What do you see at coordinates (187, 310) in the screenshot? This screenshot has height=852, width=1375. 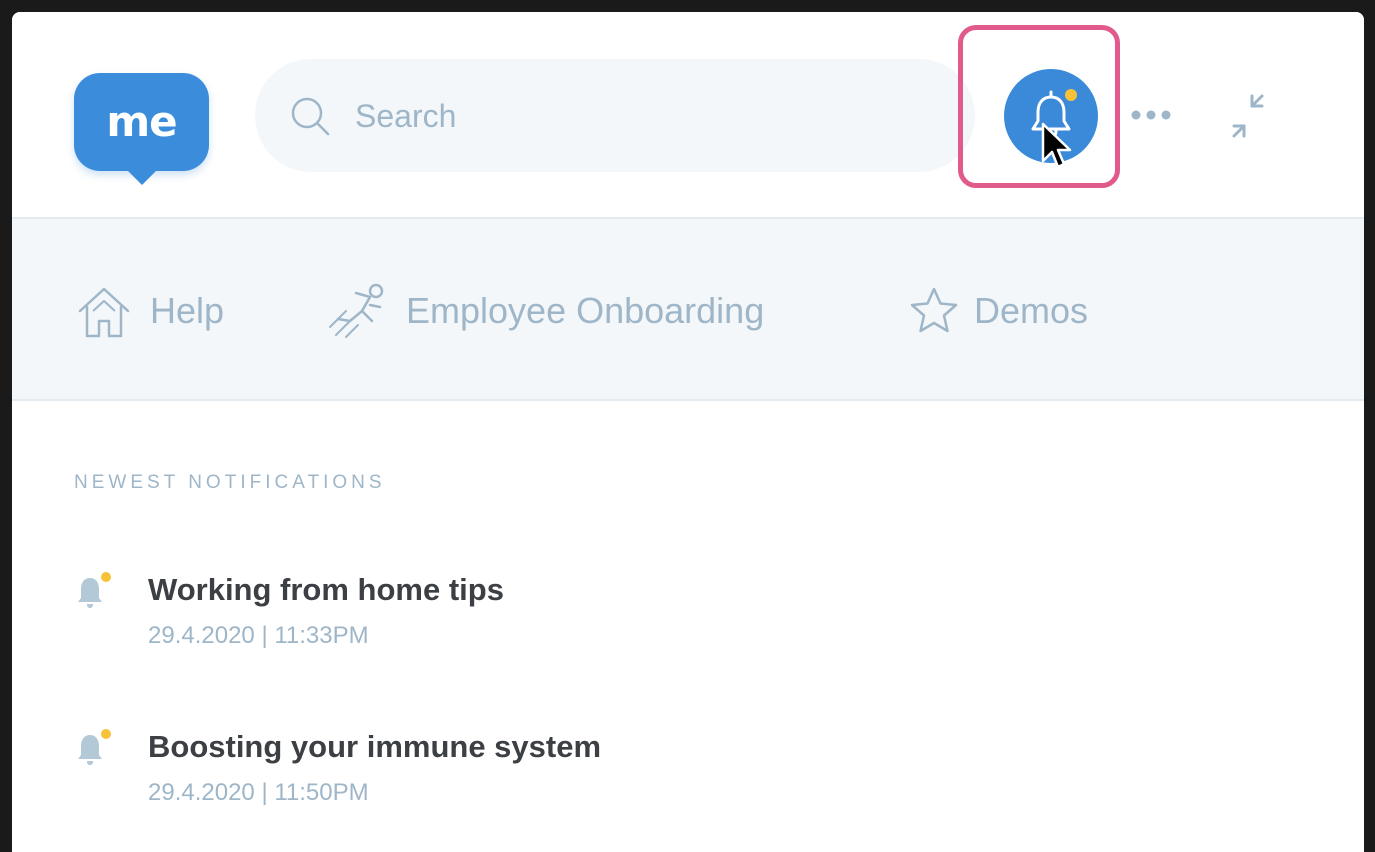 I see `nav-label-help: Help` at bounding box center [187, 310].